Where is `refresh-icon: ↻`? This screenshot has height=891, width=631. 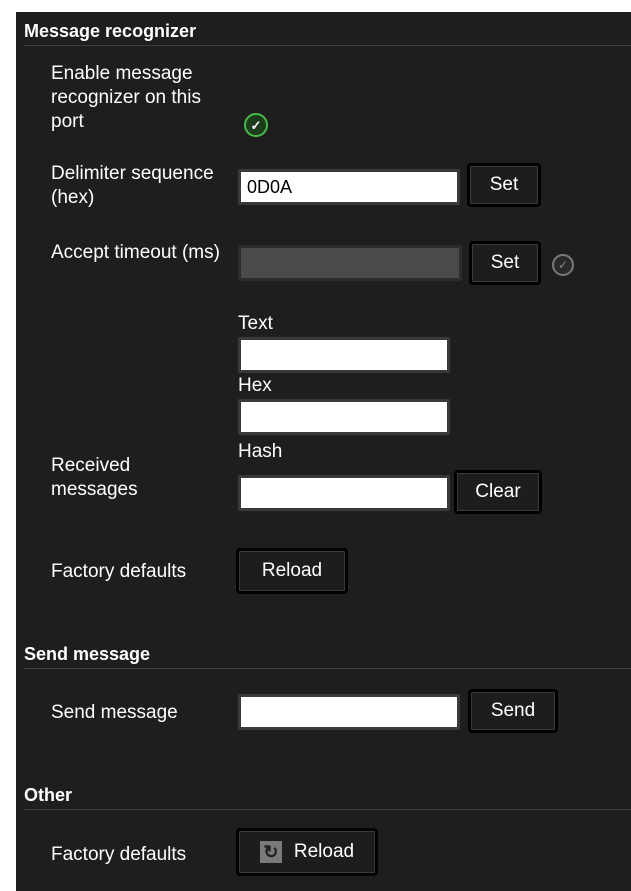 refresh-icon: ↻ is located at coordinates (270, 852).